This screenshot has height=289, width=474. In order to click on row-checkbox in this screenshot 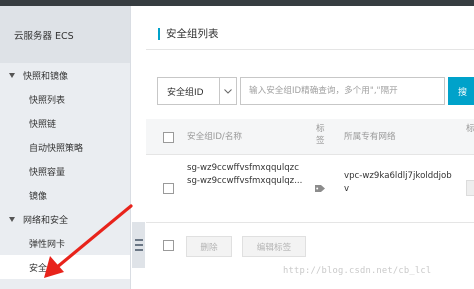, I will do `click(168, 188)`.